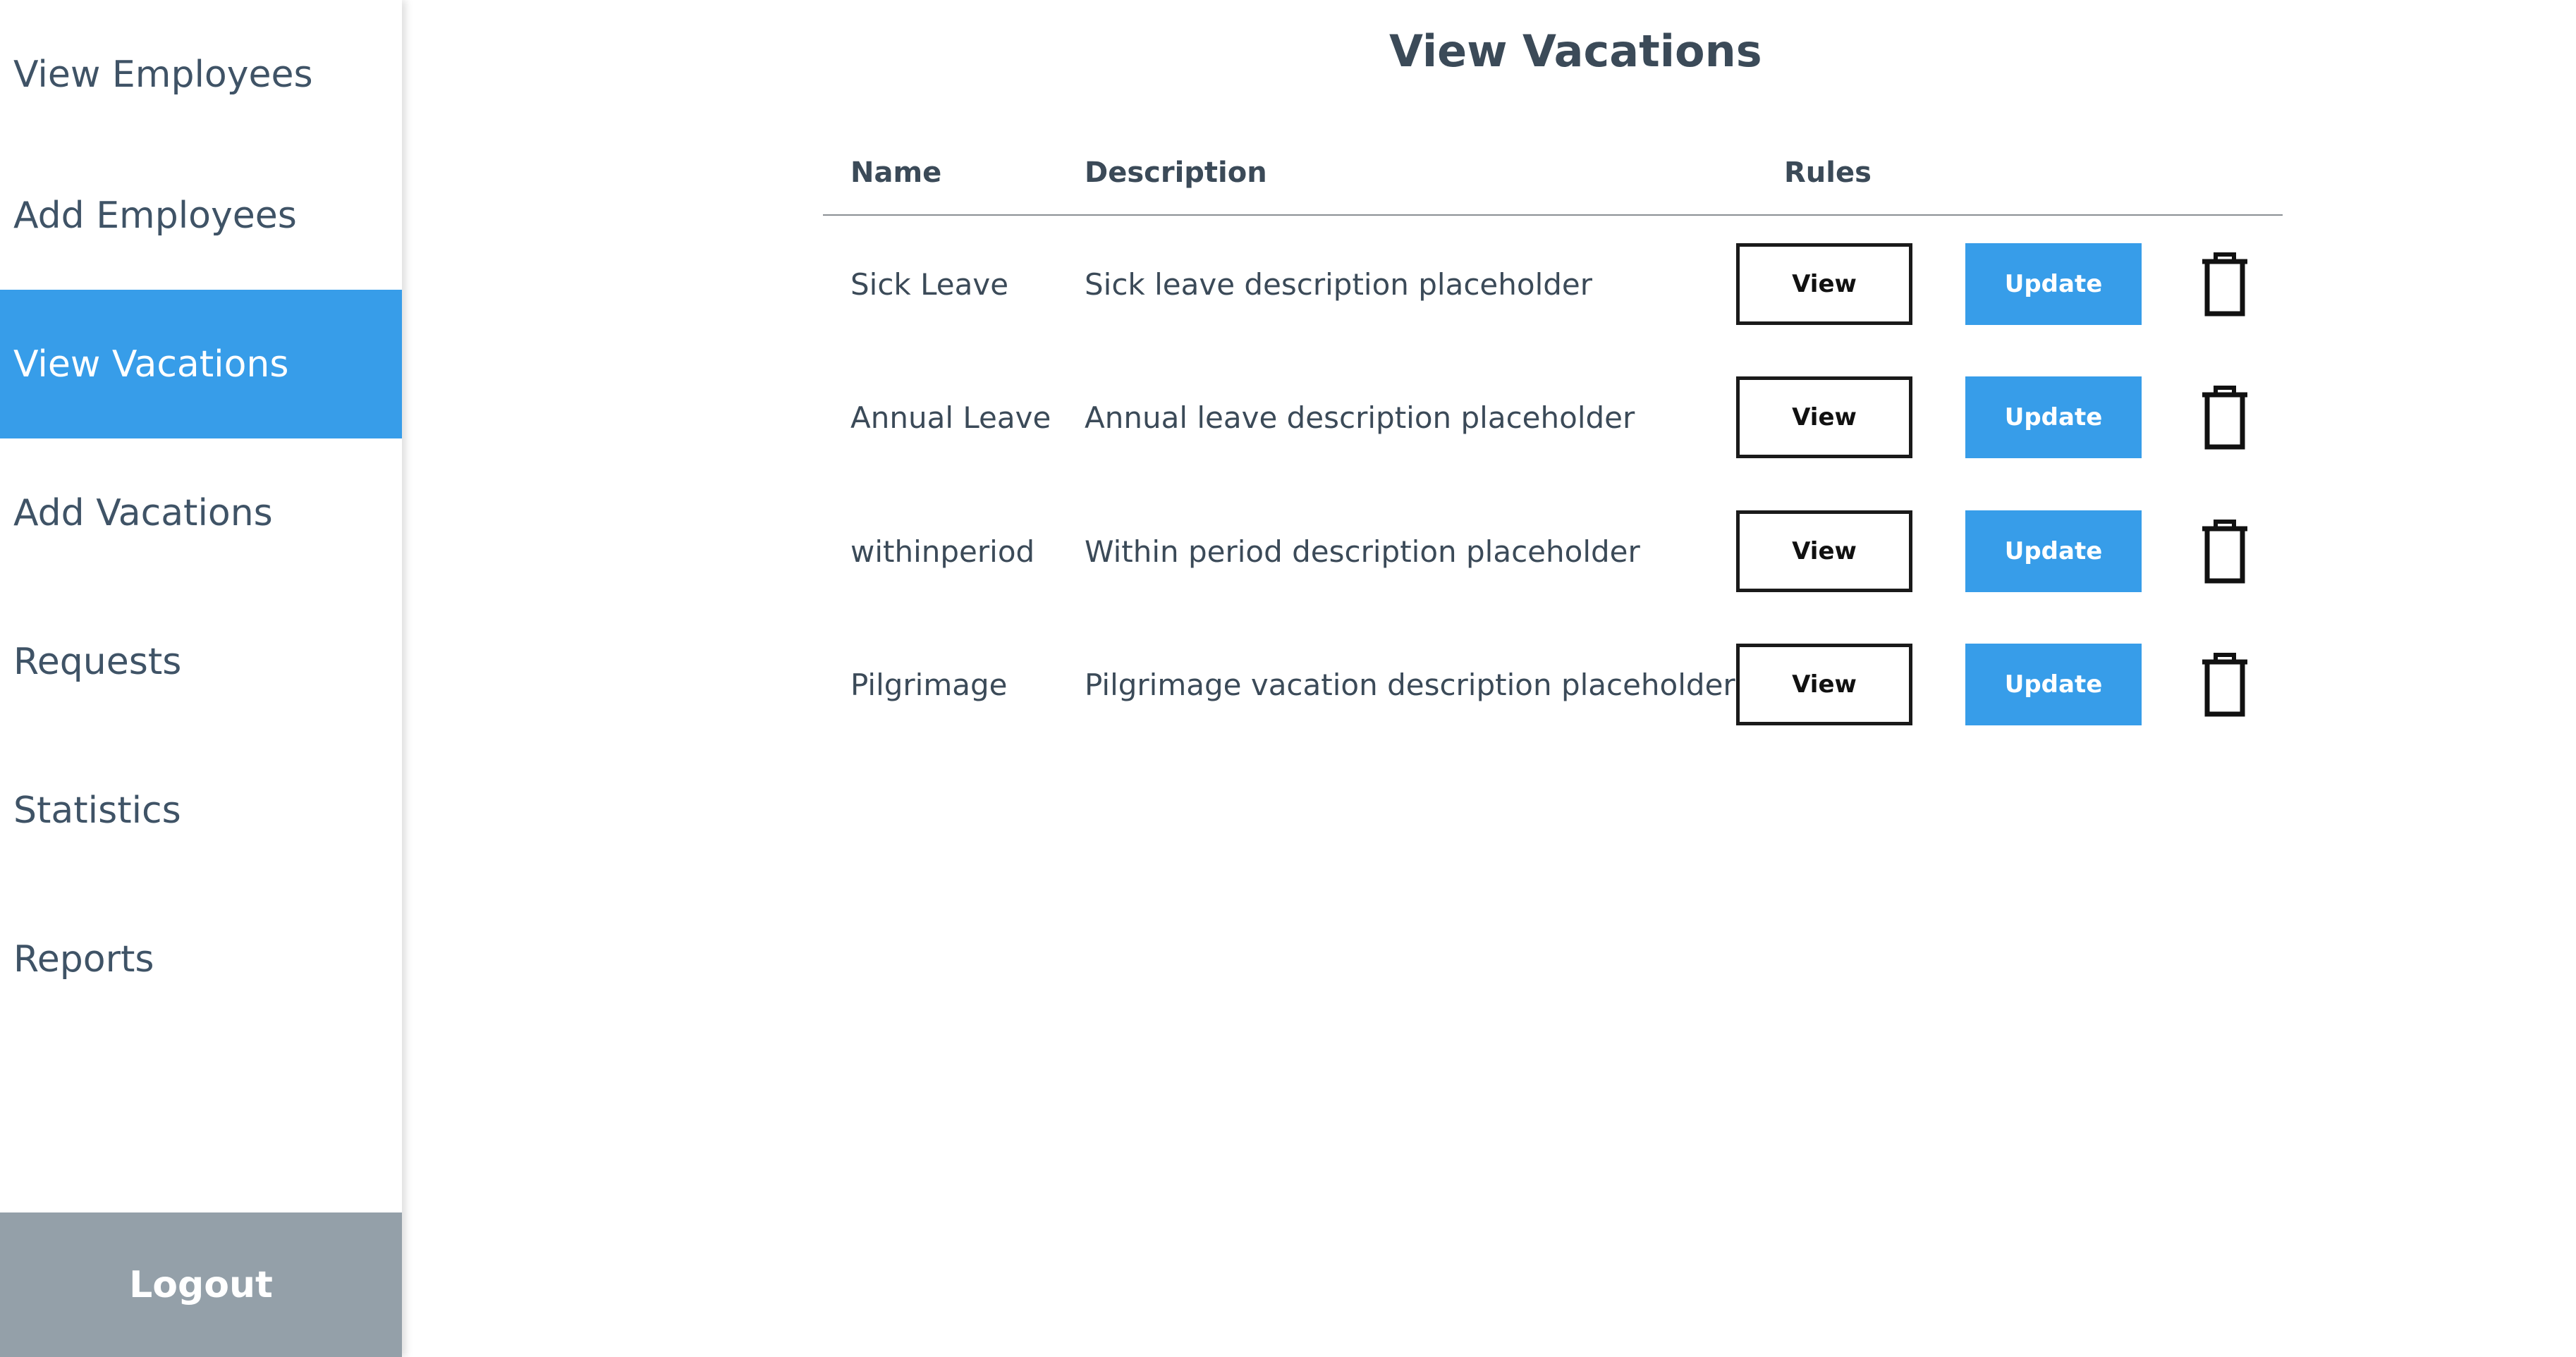  What do you see at coordinates (896, 173) in the screenshot?
I see `column-header-name: Name` at bounding box center [896, 173].